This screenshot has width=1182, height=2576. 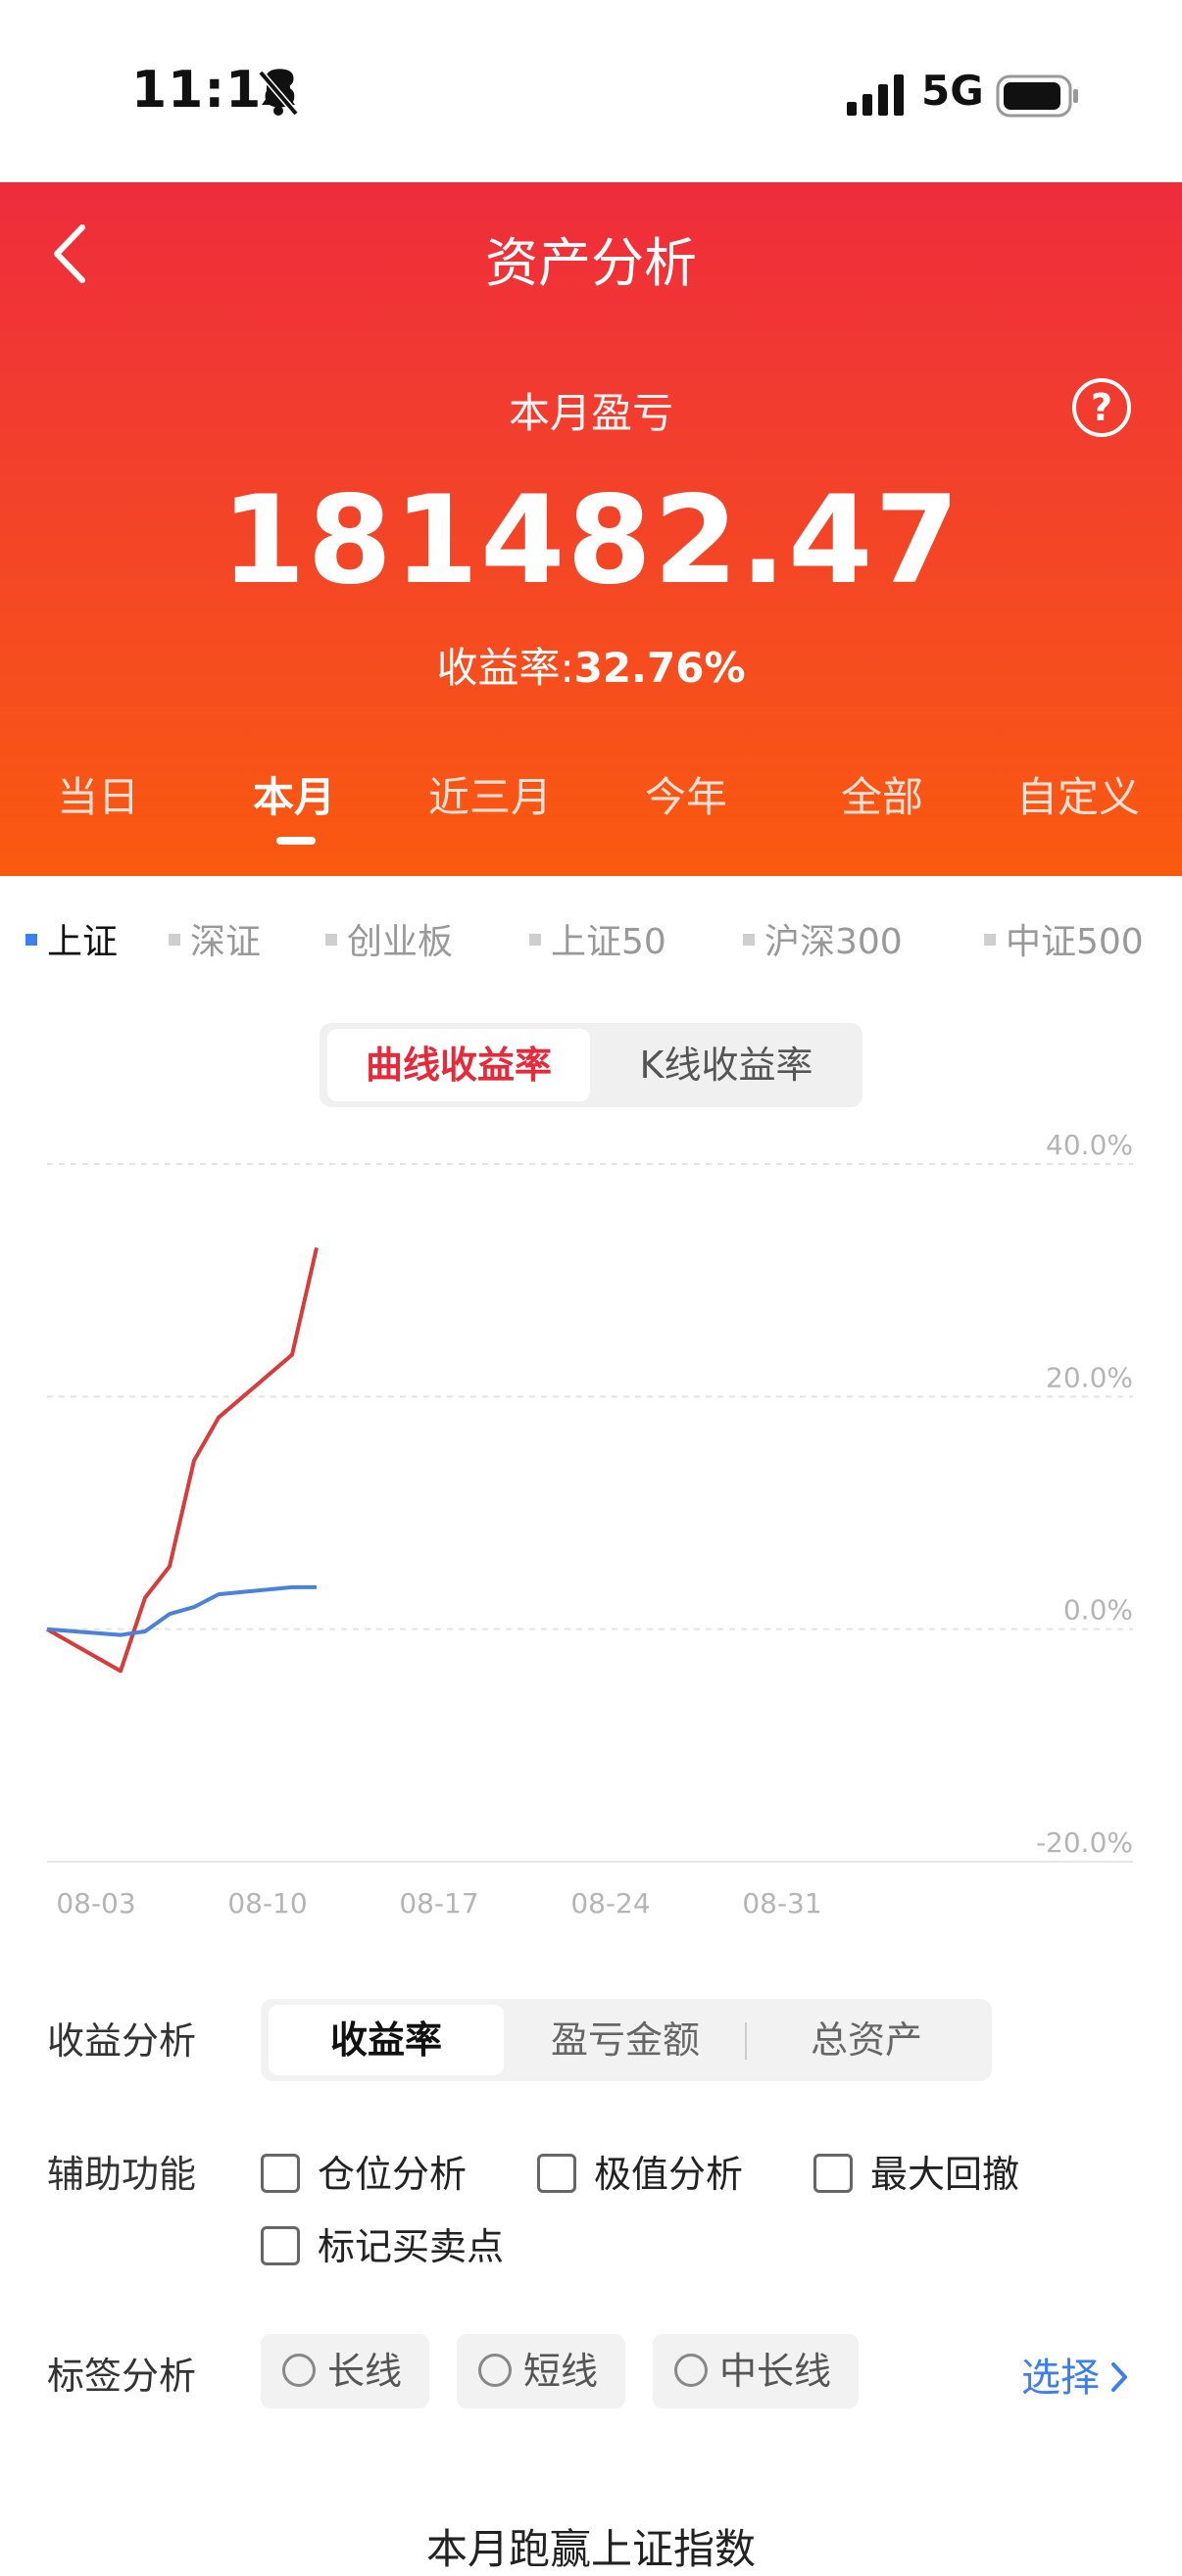 I want to click on y-tick-label: 40.0%, so click(x=1089, y=1145).